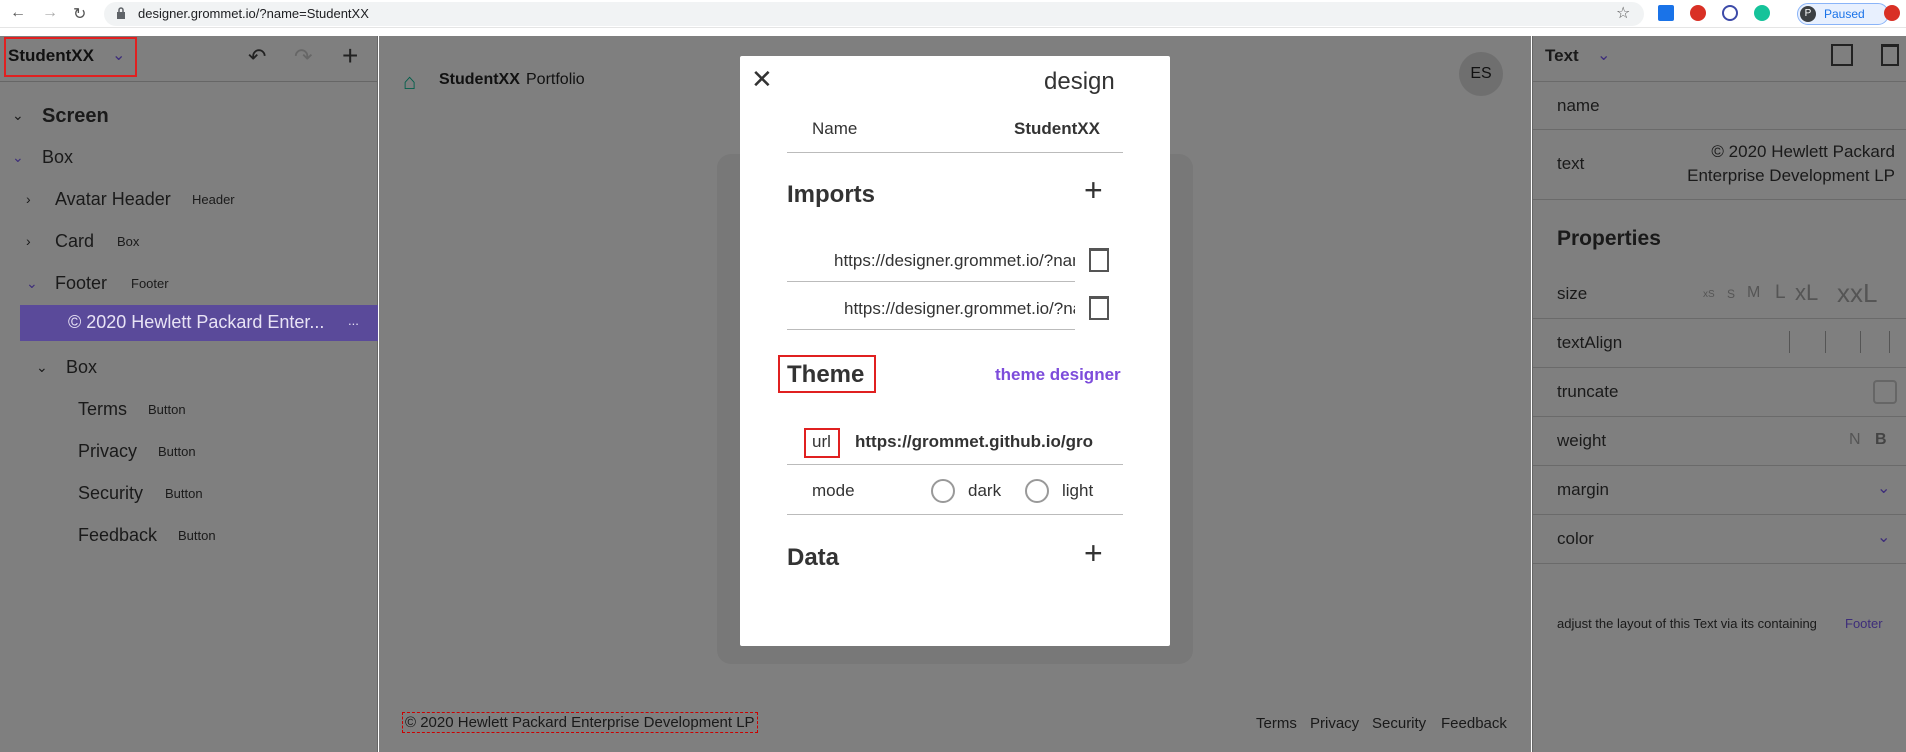  I want to click on size-option-s: S, so click(1731, 294).